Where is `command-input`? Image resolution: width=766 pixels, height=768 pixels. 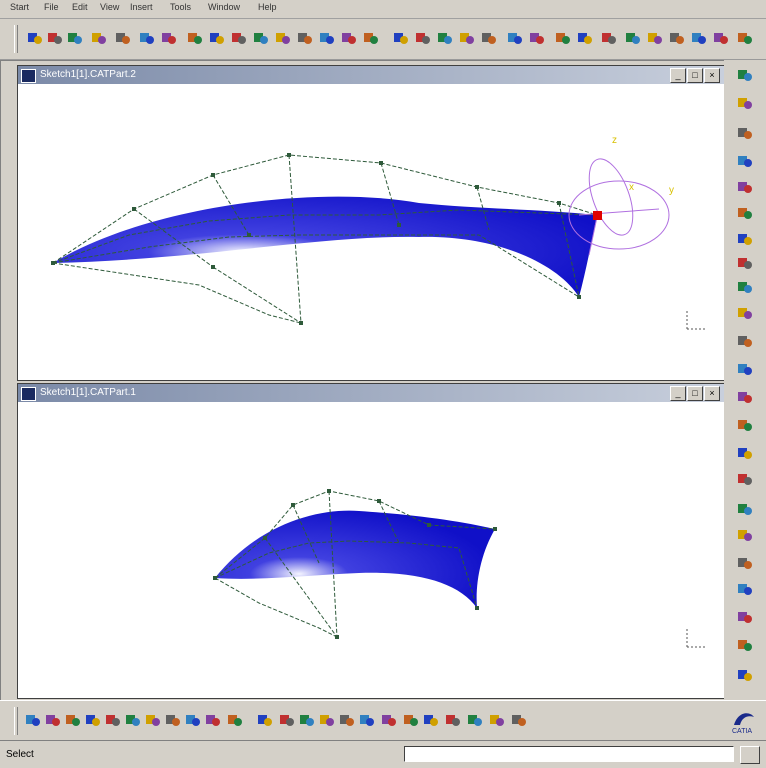
command-input is located at coordinates (569, 754).